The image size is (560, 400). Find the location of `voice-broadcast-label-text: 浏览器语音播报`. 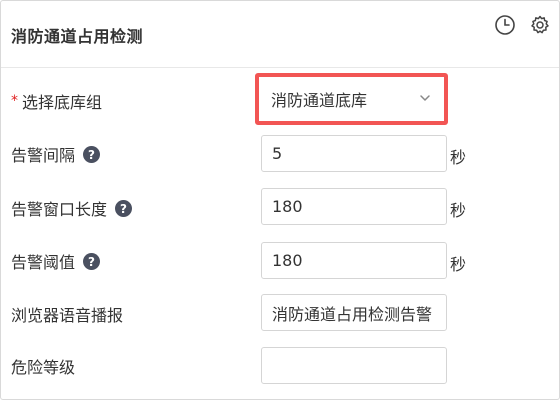

voice-broadcast-label-text: 浏览器语音播报 is located at coordinates (67, 315).